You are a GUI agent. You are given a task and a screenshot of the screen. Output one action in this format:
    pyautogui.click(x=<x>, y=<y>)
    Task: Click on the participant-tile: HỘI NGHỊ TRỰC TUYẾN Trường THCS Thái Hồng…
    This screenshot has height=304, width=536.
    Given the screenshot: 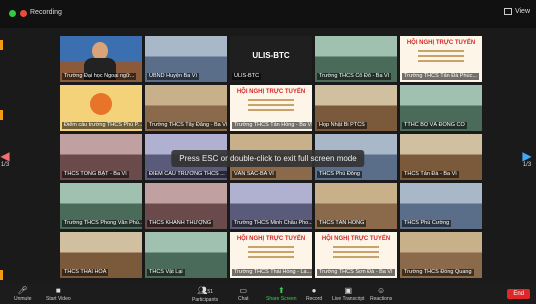 What is the action you would take?
    pyautogui.click(x=271, y=255)
    